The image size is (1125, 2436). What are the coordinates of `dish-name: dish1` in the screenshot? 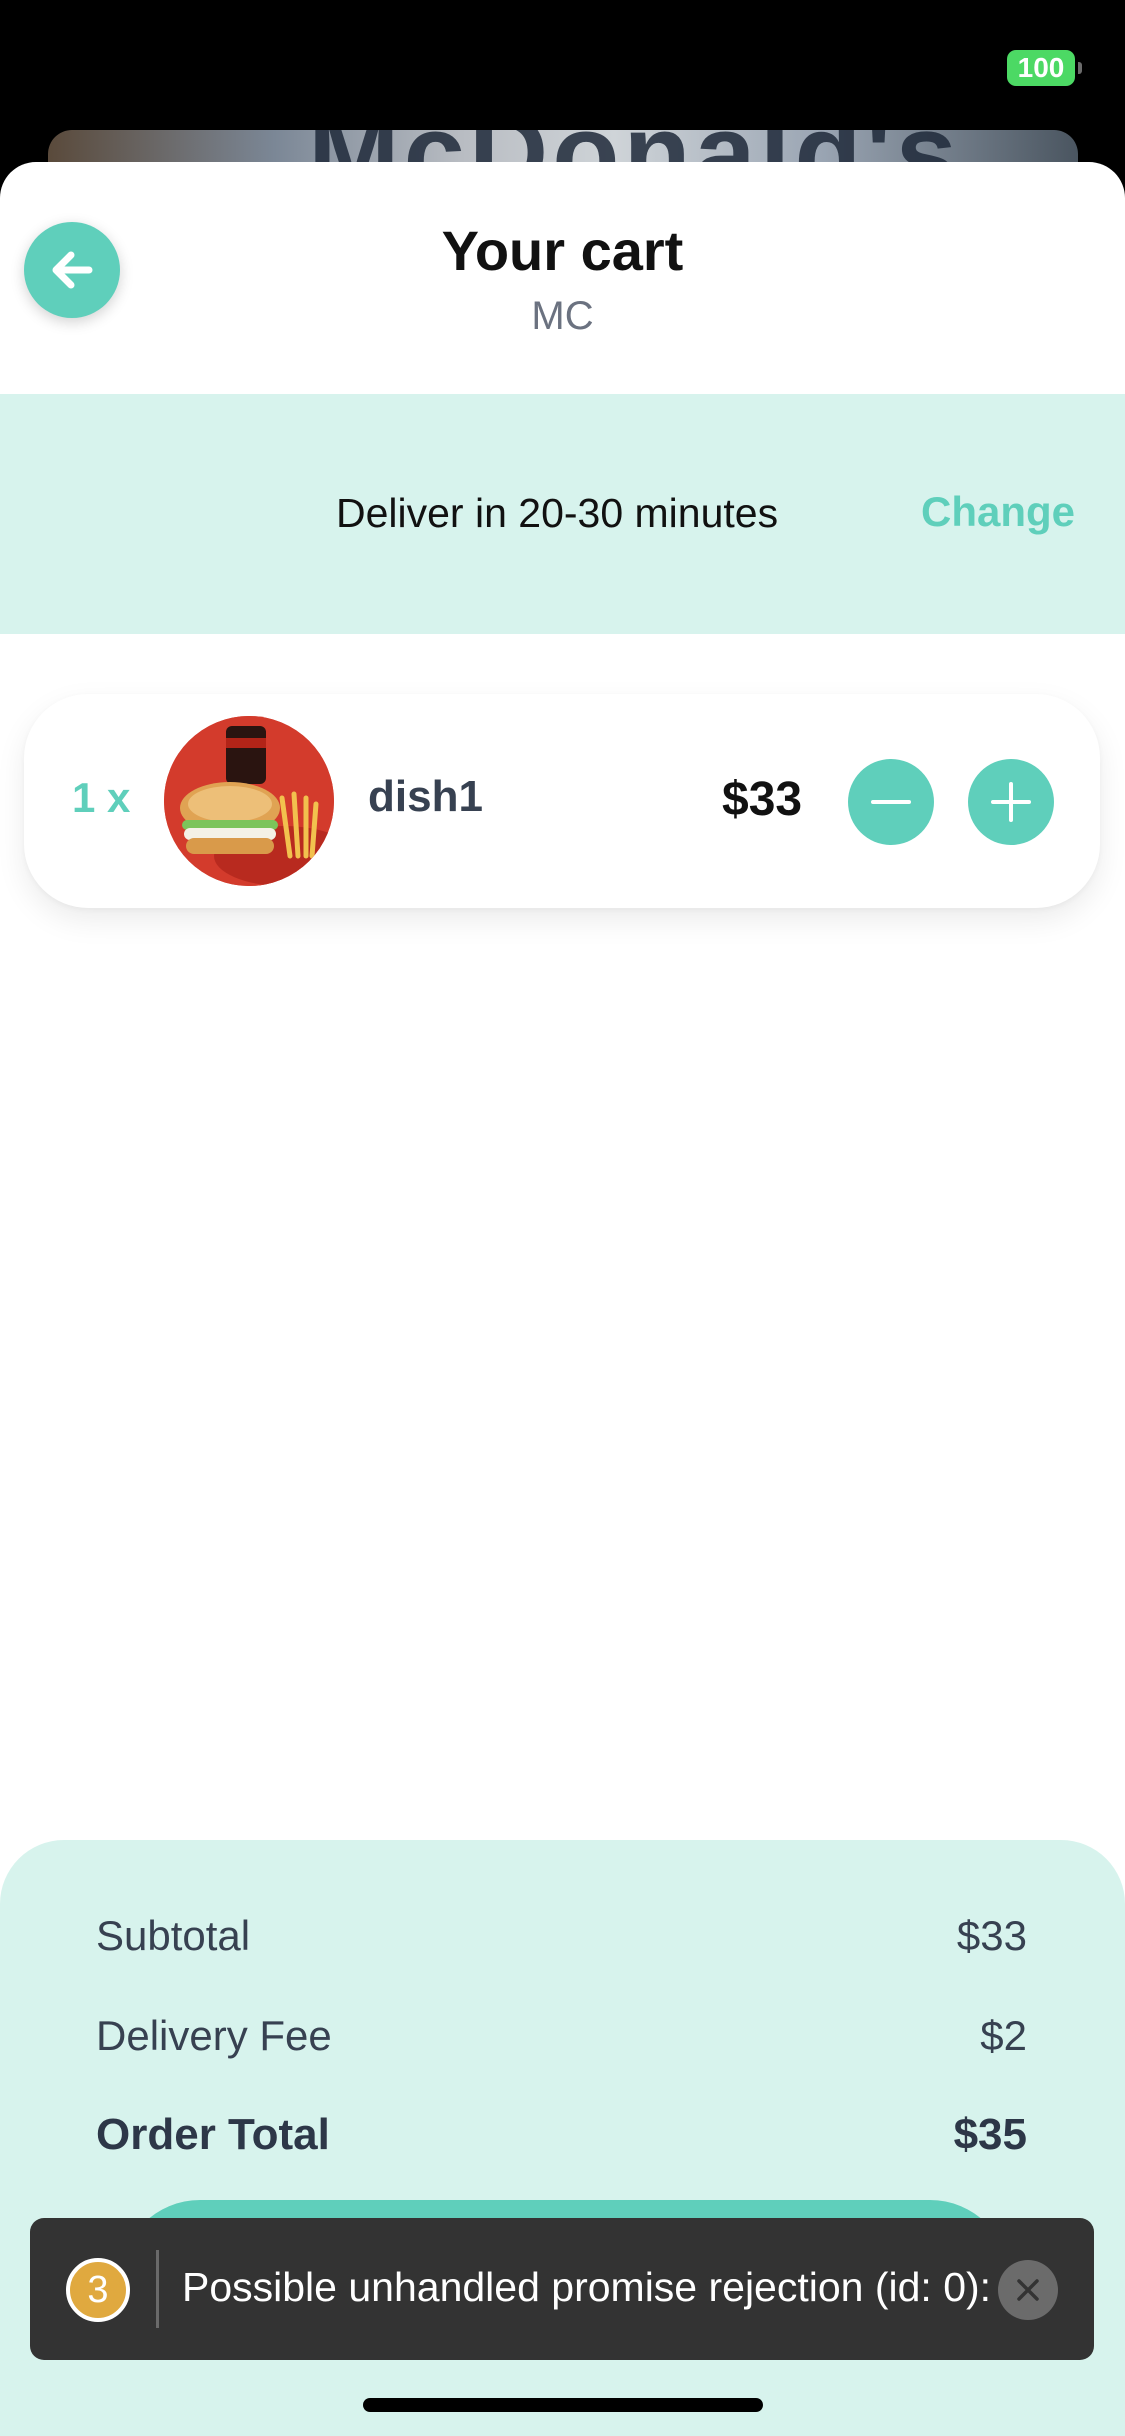 It's located at (425, 796).